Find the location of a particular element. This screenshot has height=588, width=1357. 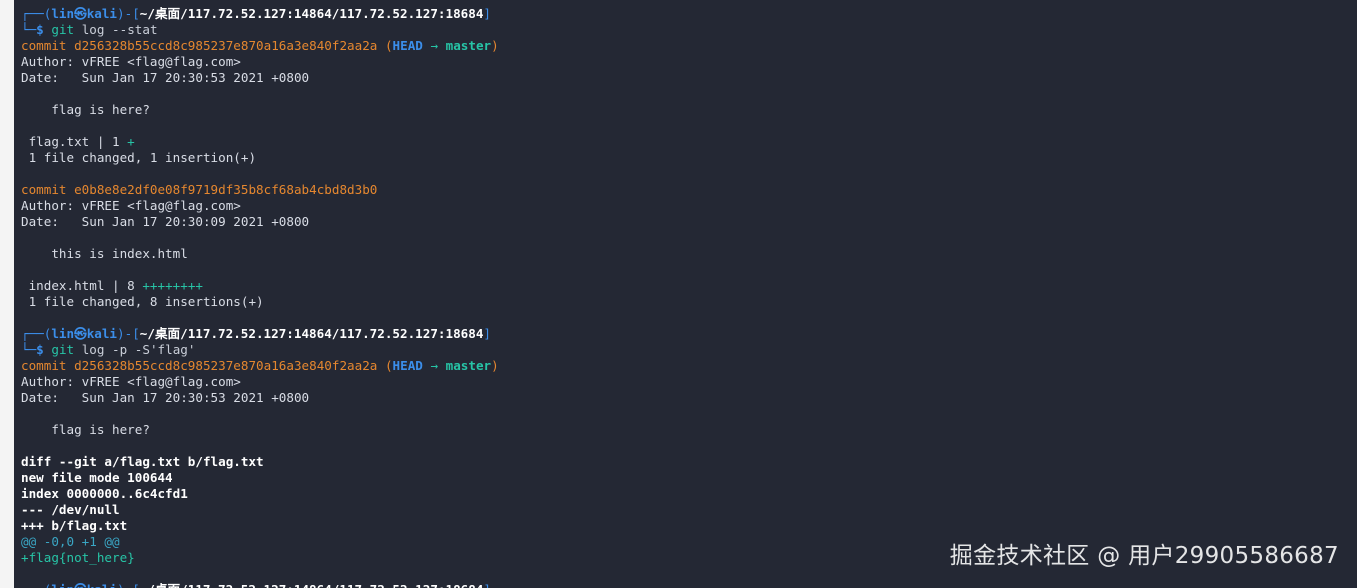

diff-added-line: +flag{not_here} is located at coordinates (78, 557).